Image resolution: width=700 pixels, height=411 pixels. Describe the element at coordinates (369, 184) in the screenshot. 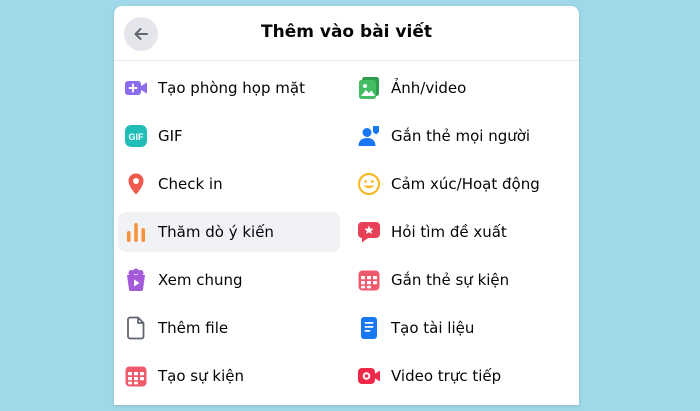

I see `feeling-emoji-icon` at that location.